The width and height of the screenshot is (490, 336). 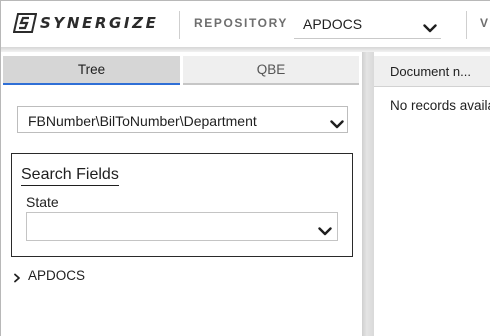 I want to click on tree-structure-select: FBNumber\BilToNumber\Department, so click(x=182, y=119).